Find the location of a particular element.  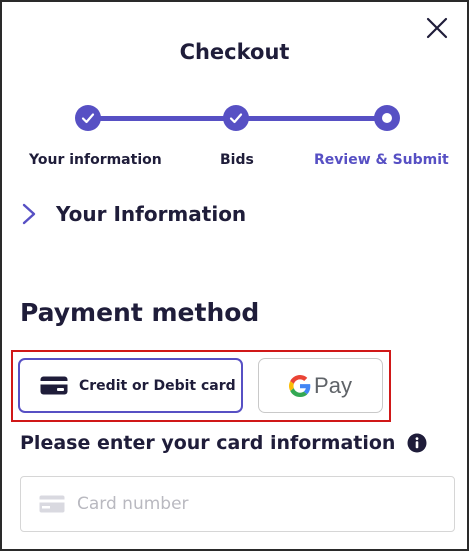

card-info-heading: Please enter your card information is located at coordinates (223, 443).